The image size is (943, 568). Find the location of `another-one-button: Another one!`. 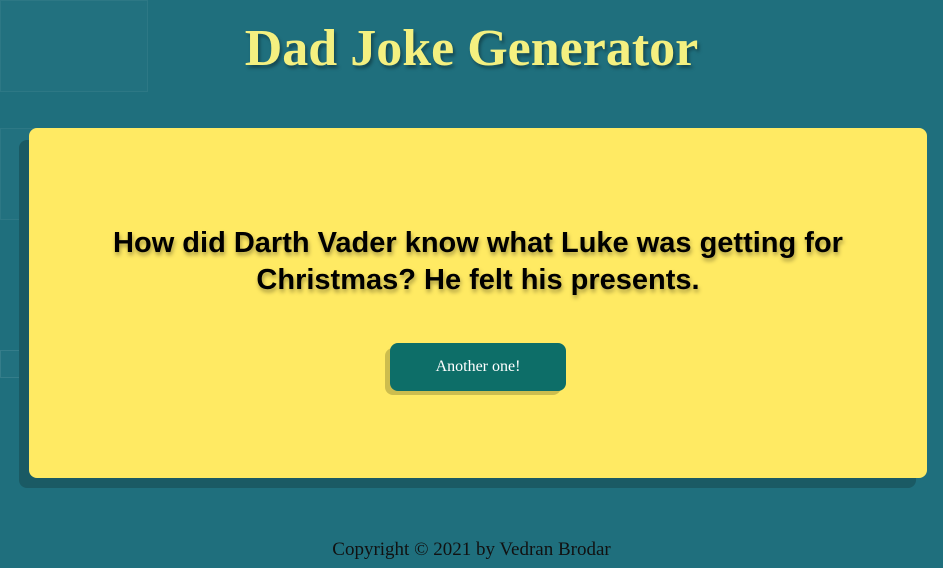

another-one-button: Another one! is located at coordinates (478, 367).